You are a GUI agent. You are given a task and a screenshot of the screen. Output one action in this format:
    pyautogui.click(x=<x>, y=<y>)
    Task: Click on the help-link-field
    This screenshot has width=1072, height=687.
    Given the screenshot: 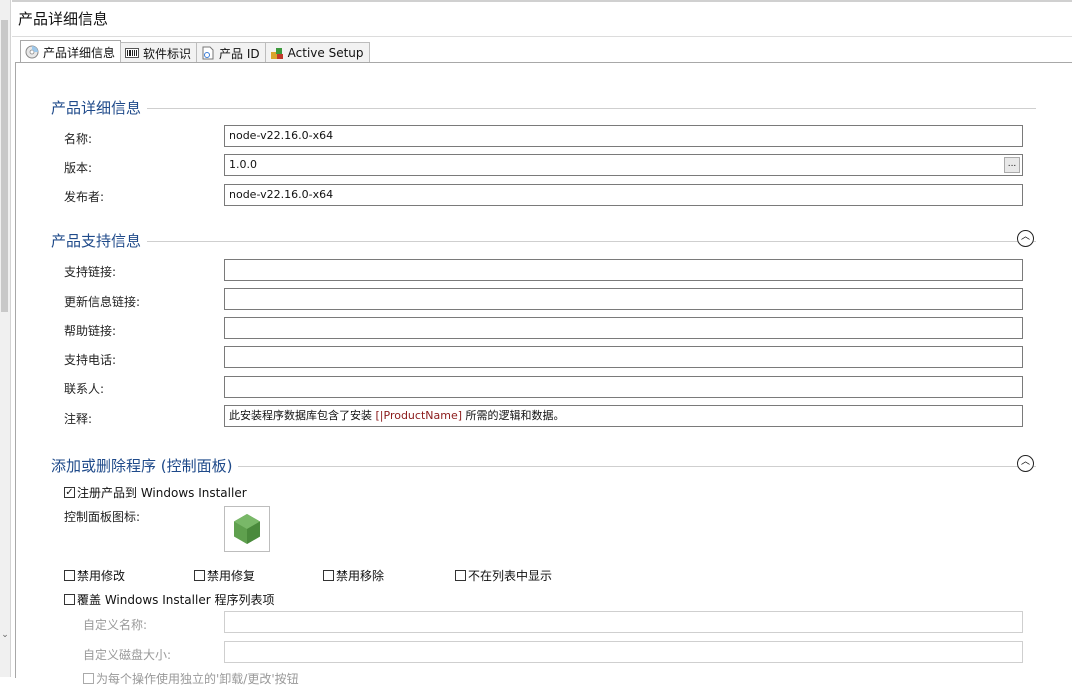 What is the action you would take?
    pyautogui.click(x=623, y=328)
    